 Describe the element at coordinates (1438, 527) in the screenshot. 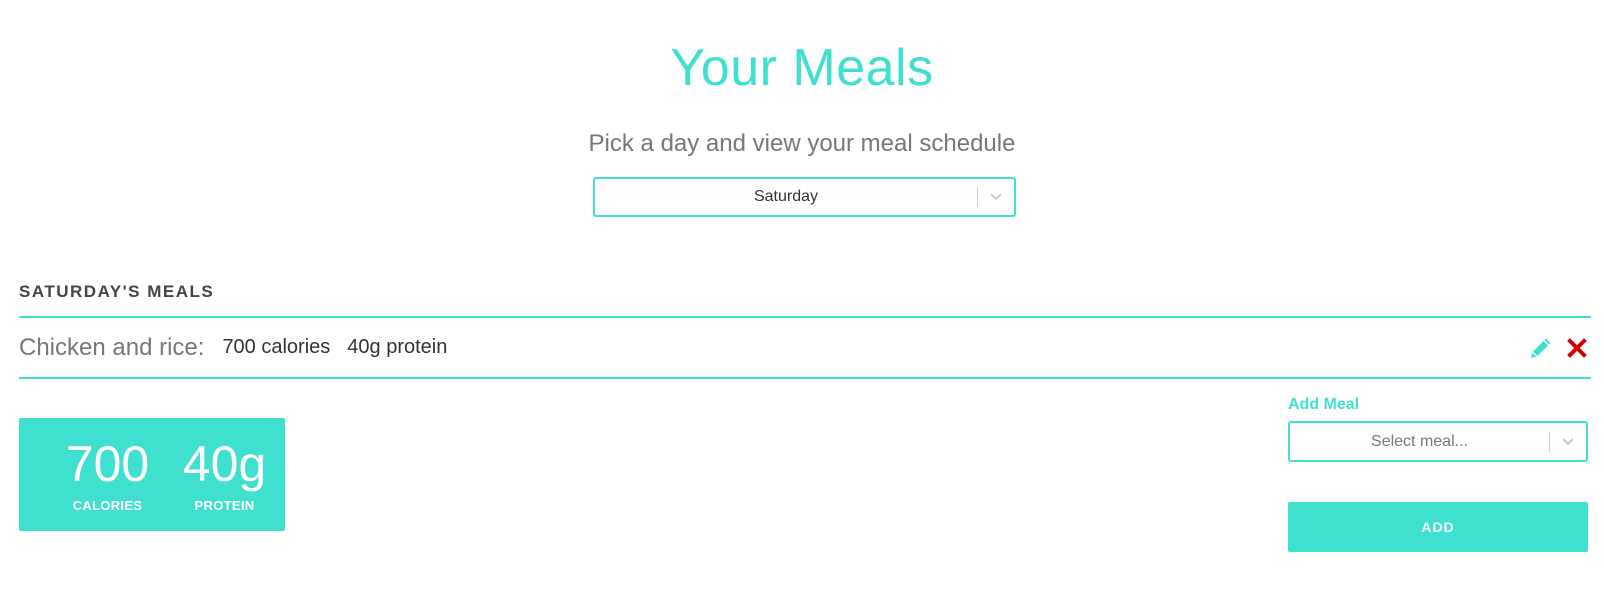

I see `add-meal-button: ADD` at that location.